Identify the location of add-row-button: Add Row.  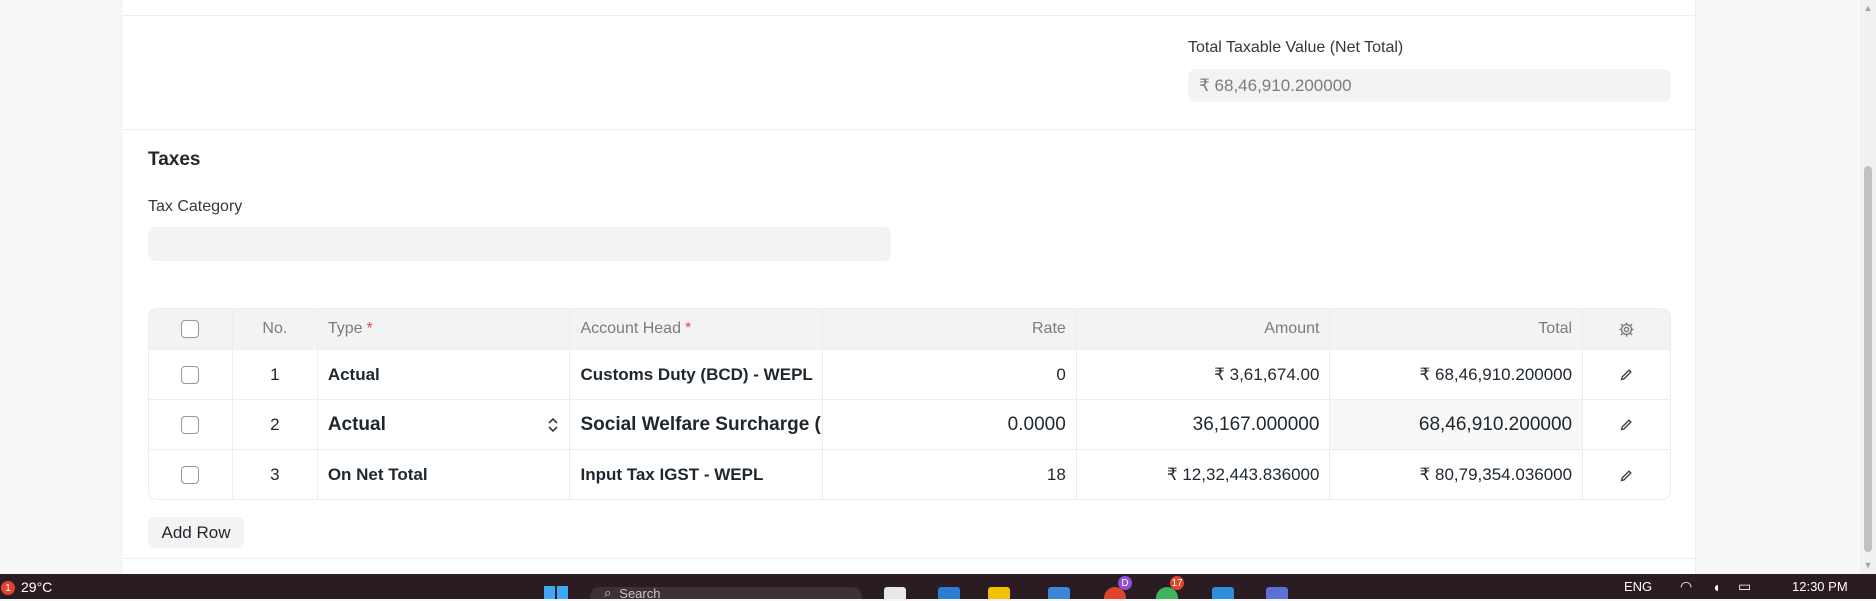
(196, 532).